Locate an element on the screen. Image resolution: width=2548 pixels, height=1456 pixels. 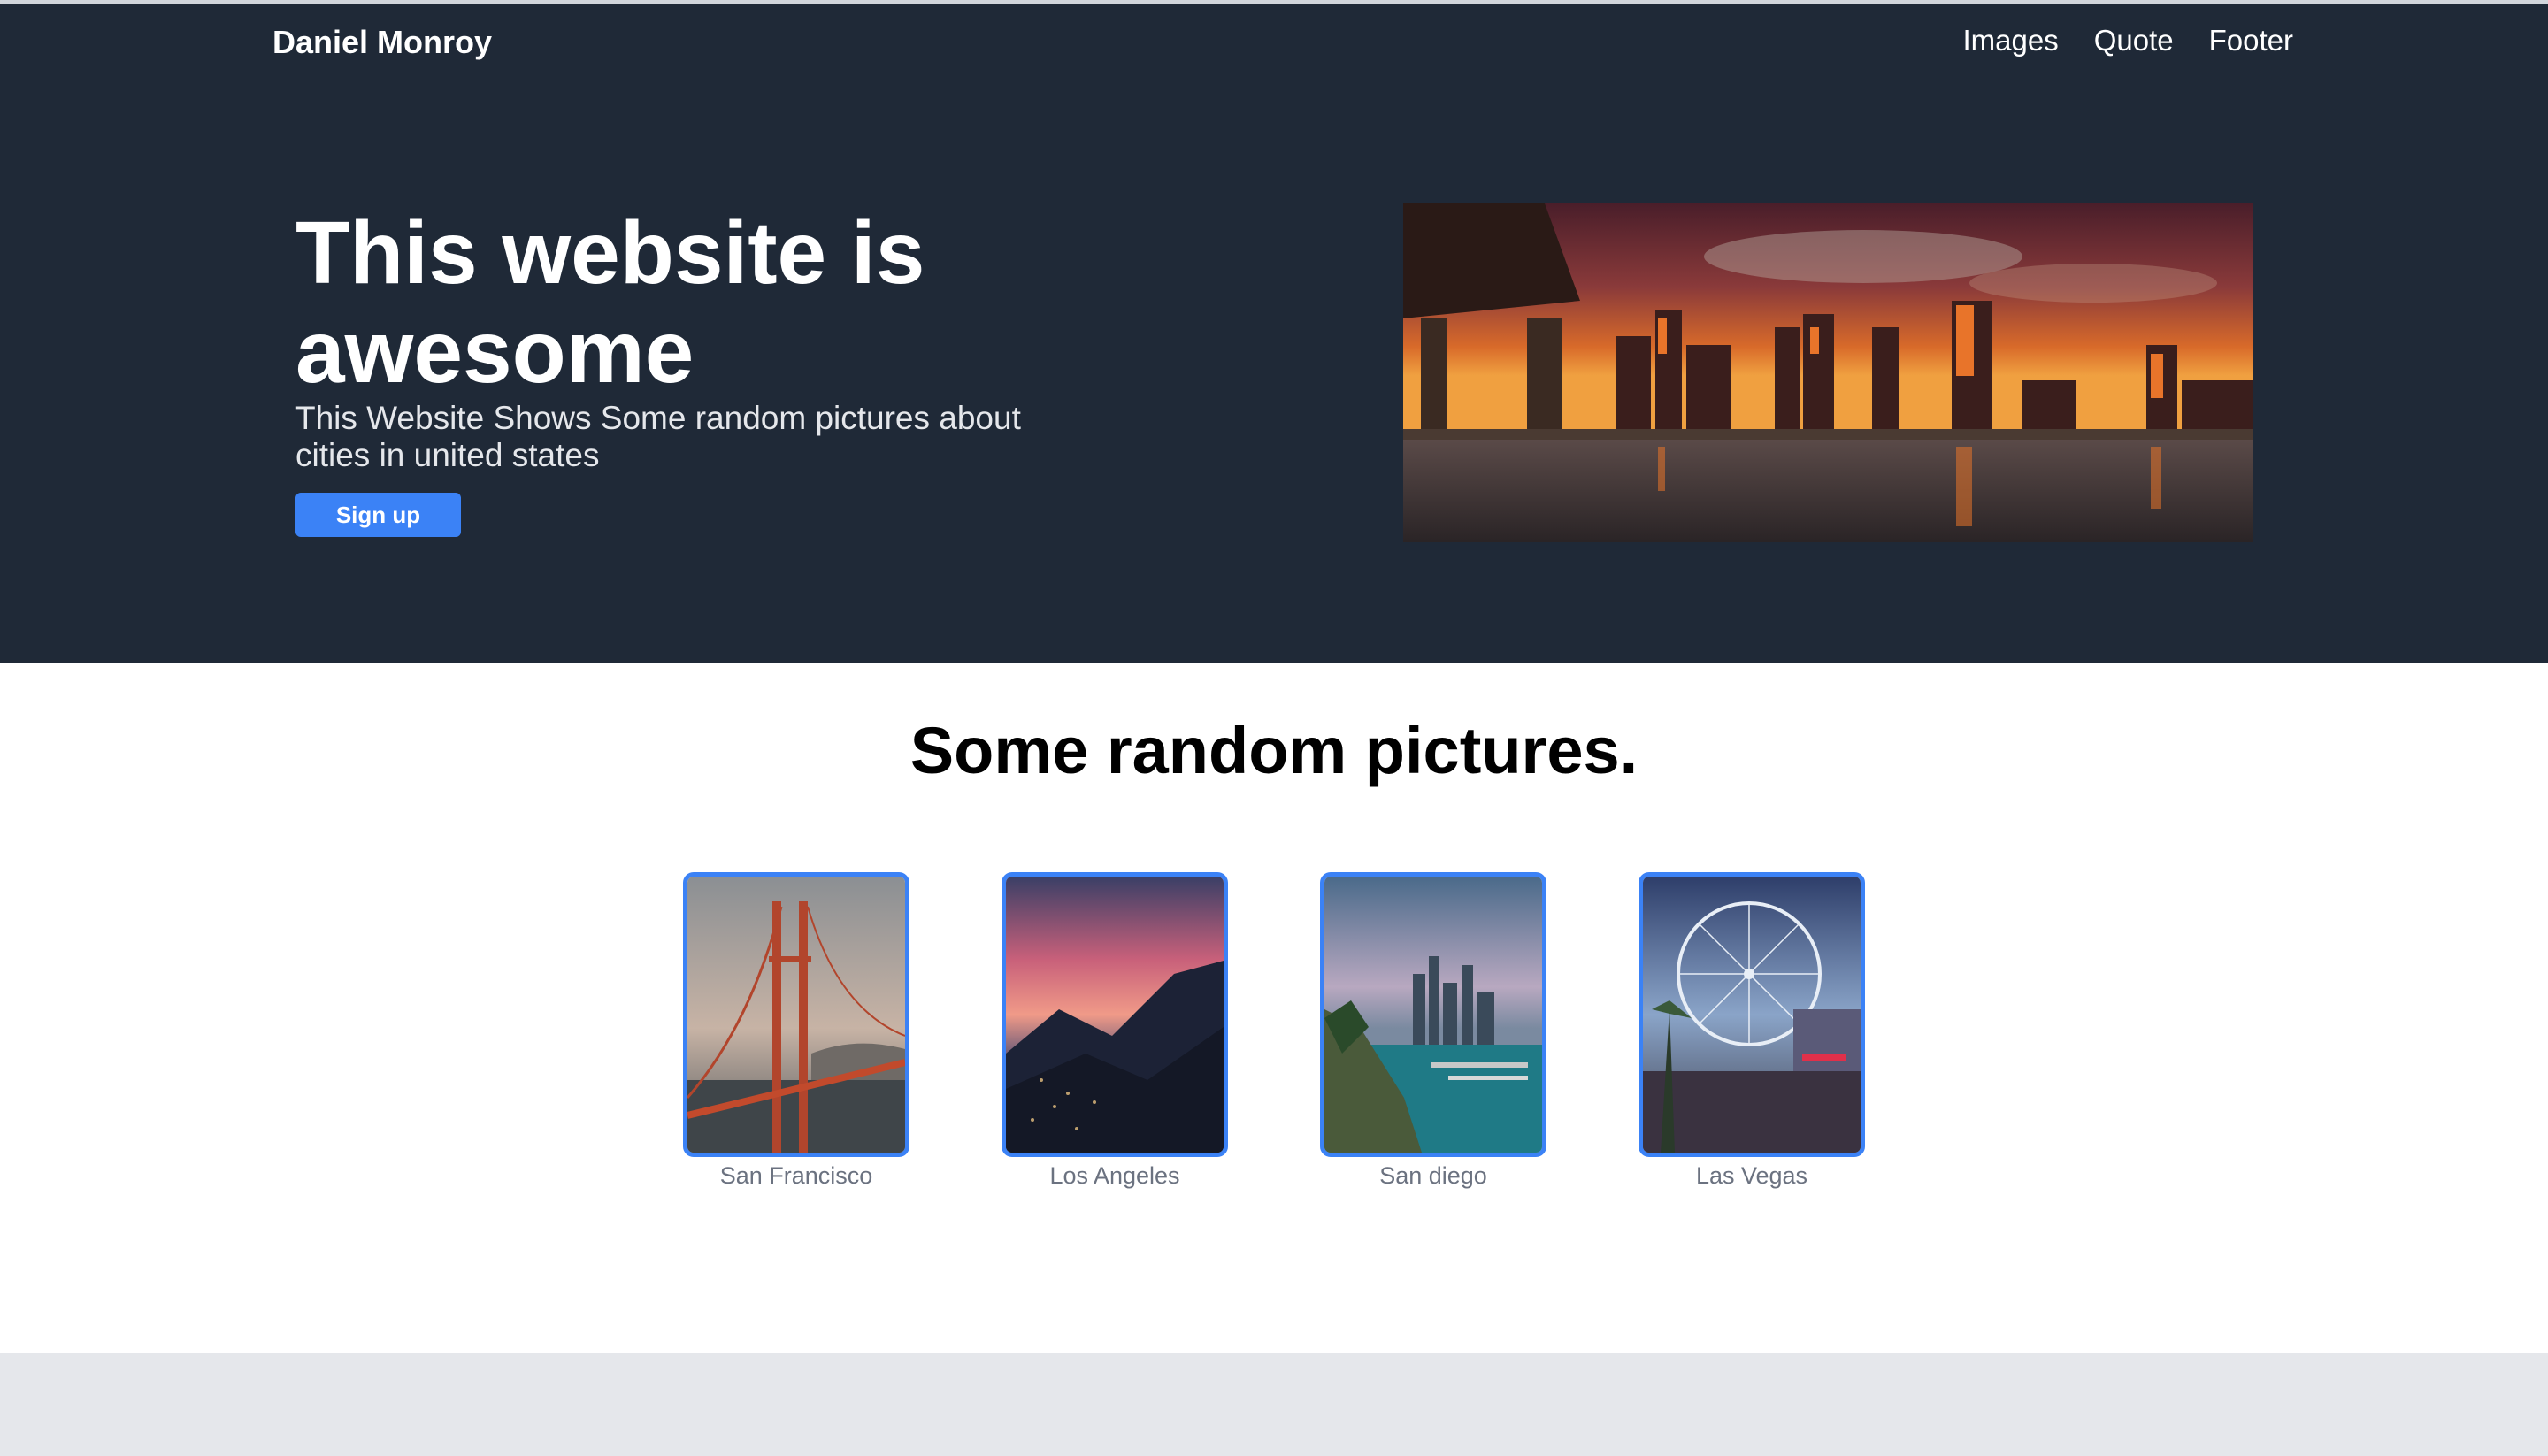
las-vegas-photo is located at coordinates (1752, 1015).